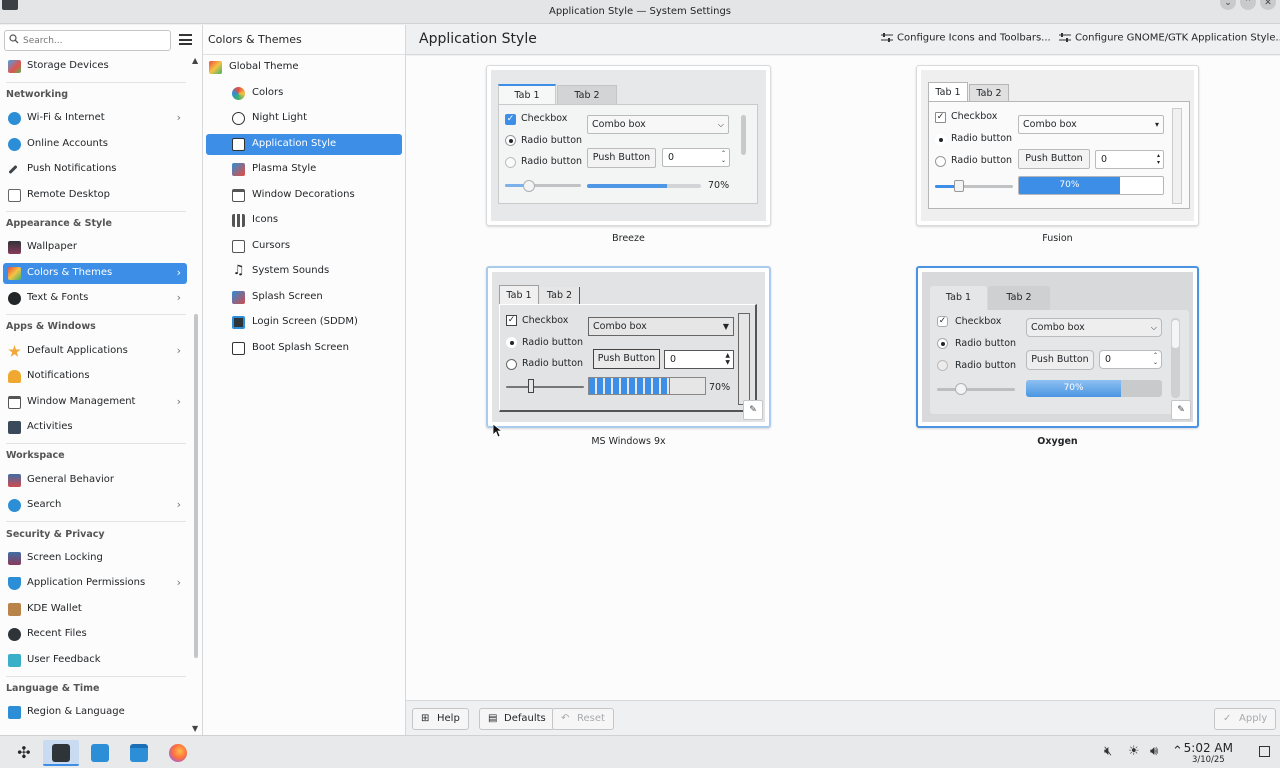 This screenshot has height=768, width=1280. I want to click on discover-icon, so click(100, 753).